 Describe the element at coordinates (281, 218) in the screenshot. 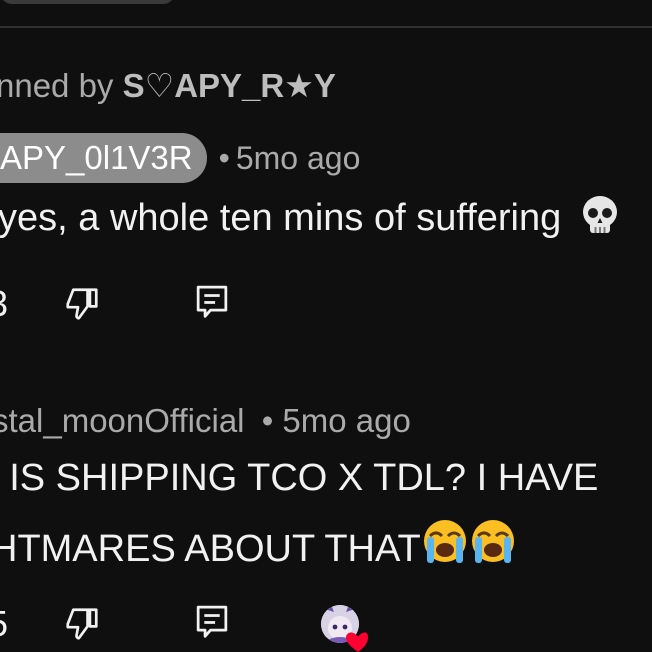

I see `comment-1-body: yes, a whole ten mins of suffering` at that location.